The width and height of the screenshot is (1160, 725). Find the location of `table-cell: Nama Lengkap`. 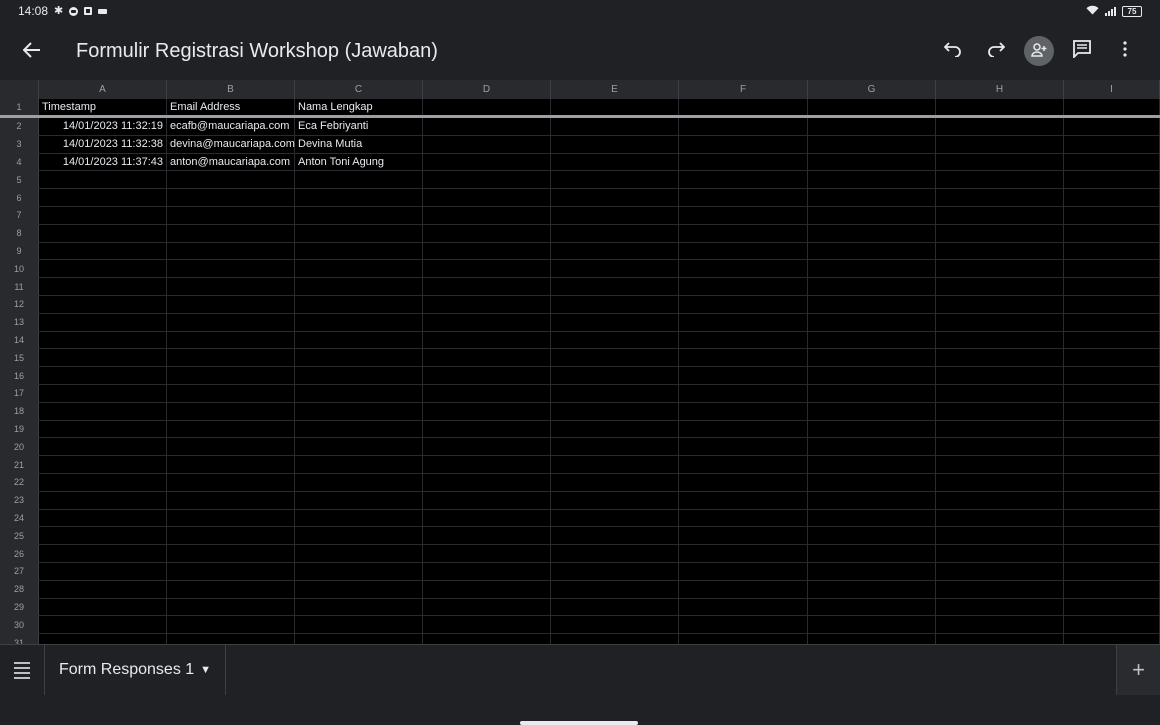

table-cell: Nama Lengkap is located at coordinates (359, 107).